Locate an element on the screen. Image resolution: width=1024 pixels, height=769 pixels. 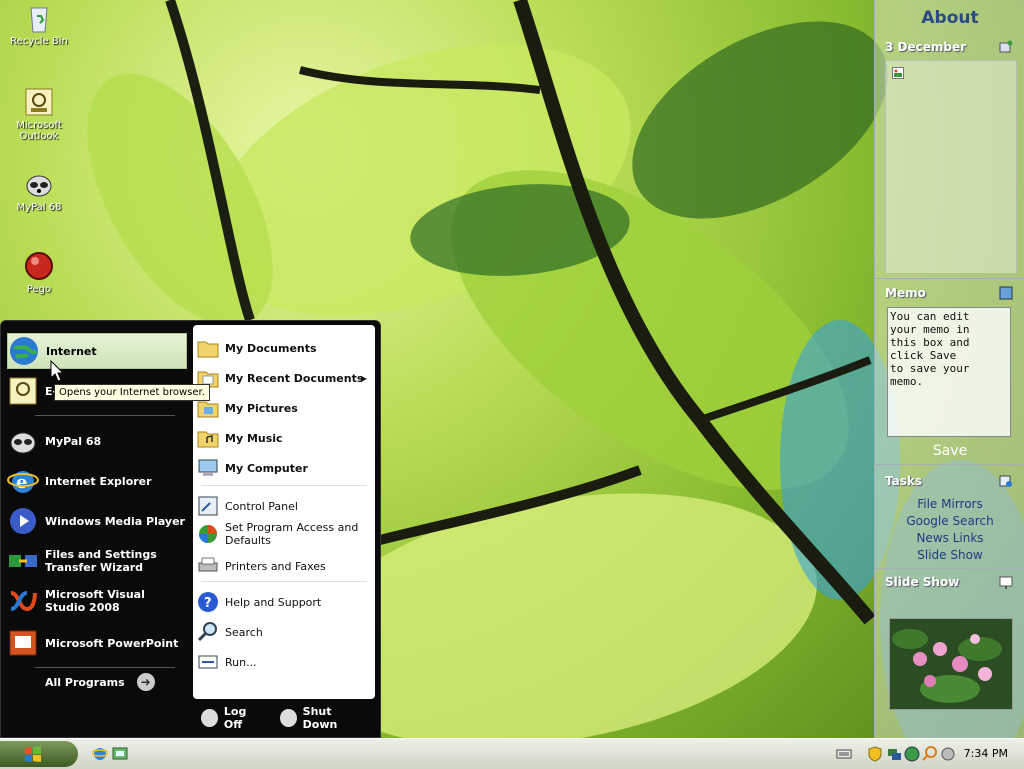
start-item-my-music: My Music is located at coordinates (285, 438).